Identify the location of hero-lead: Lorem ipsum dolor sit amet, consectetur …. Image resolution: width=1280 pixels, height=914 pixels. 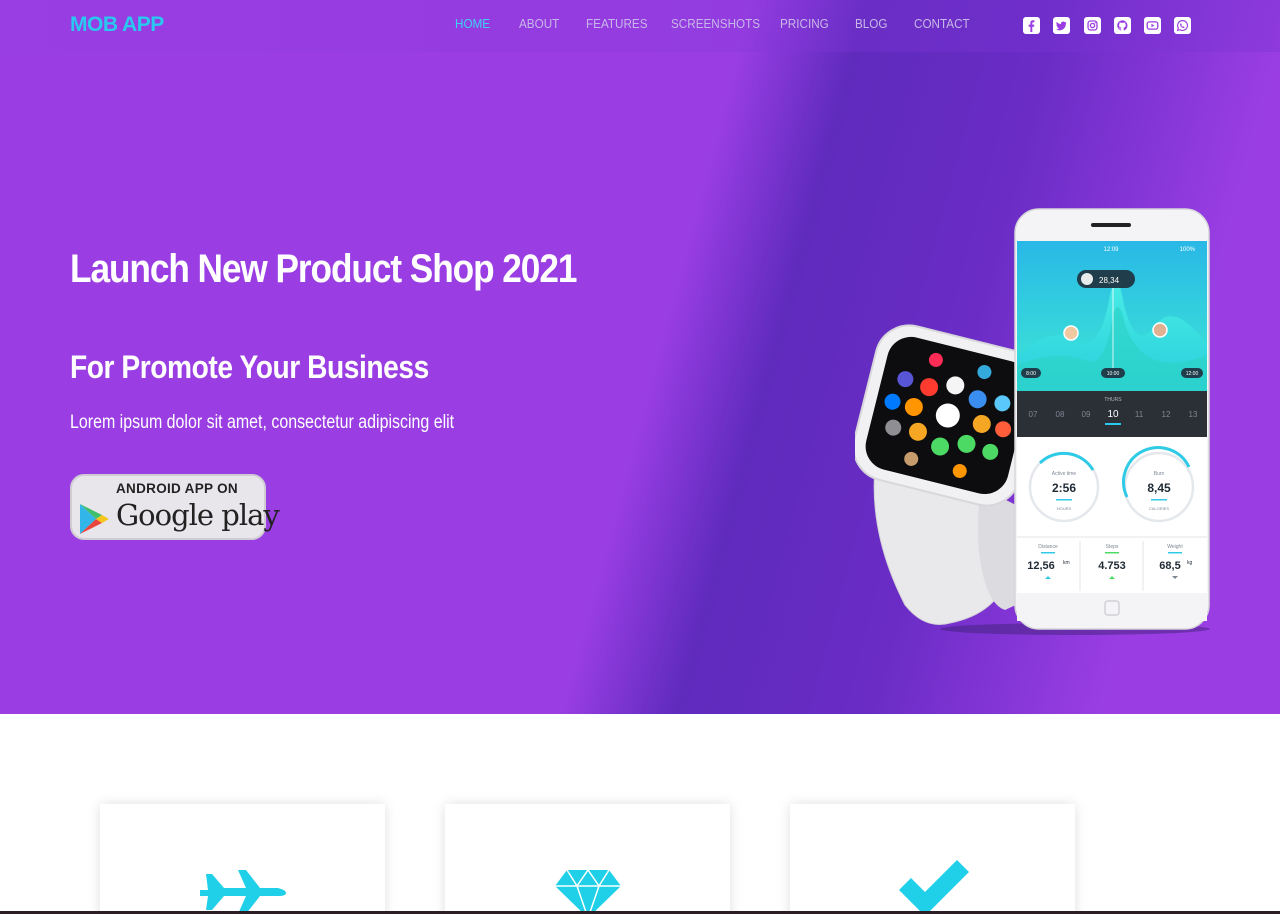
(262, 422).